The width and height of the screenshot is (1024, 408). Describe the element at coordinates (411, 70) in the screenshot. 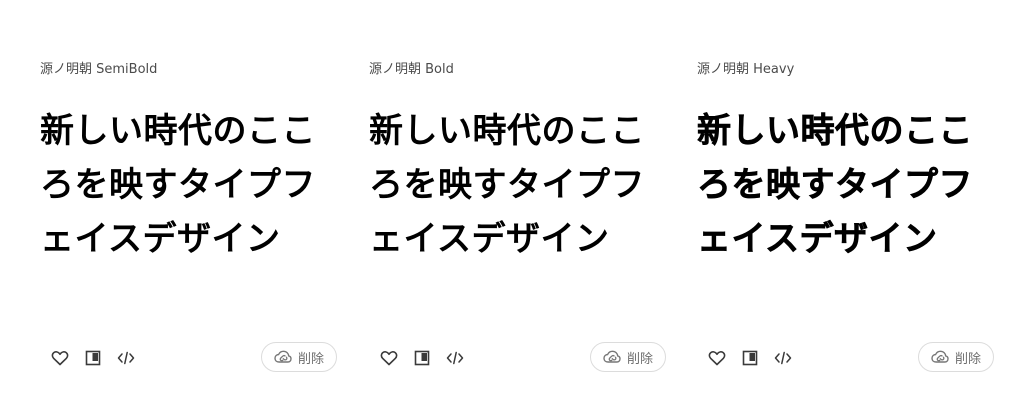

I see `font-name: 源ノ明朝 Bold` at that location.